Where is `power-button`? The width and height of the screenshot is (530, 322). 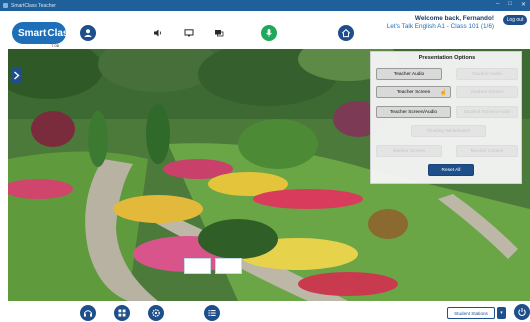
power-button is located at coordinates (522, 312).